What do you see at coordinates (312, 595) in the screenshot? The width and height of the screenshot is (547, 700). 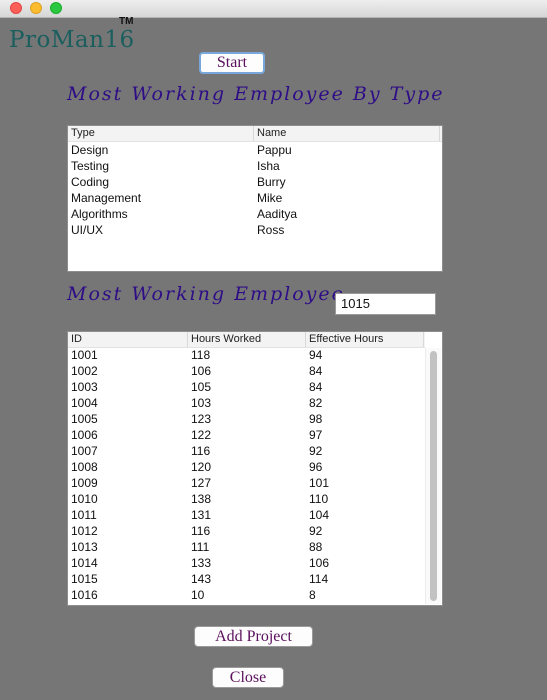 I see `table-cell: 8` at bounding box center [312, 595].